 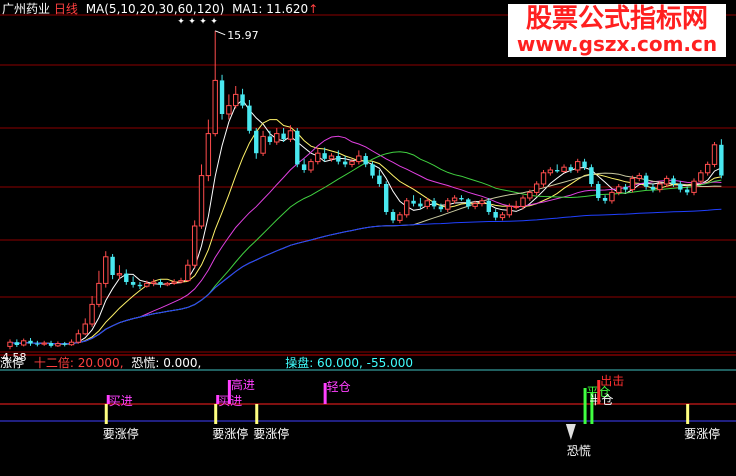 What do you see at coordinates (78, 363) in the screenshot?
I see `indicator-item-twelve: 十二倍: 20.000,` at bounding box center [78, 363].